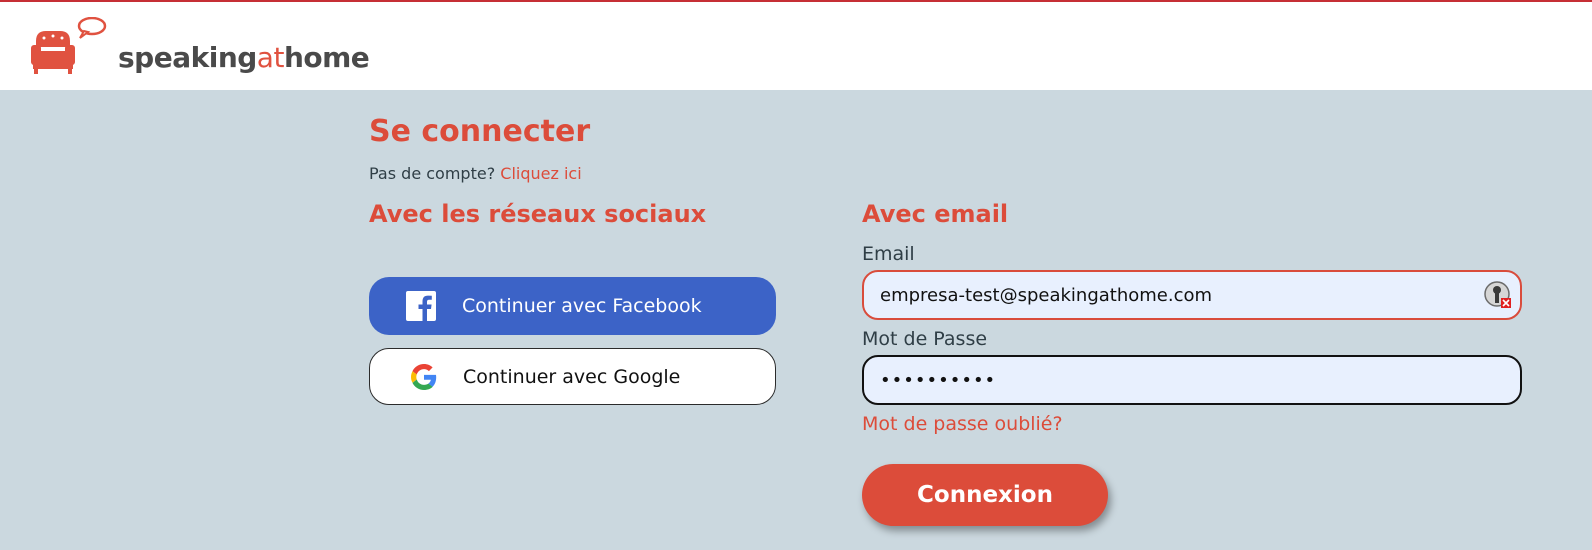 This screenshot has height=550, width=1592. What do you see at coordinates (1192, 295) in the screenshot?
I see `email-input` at bounding box center [1192, 295].